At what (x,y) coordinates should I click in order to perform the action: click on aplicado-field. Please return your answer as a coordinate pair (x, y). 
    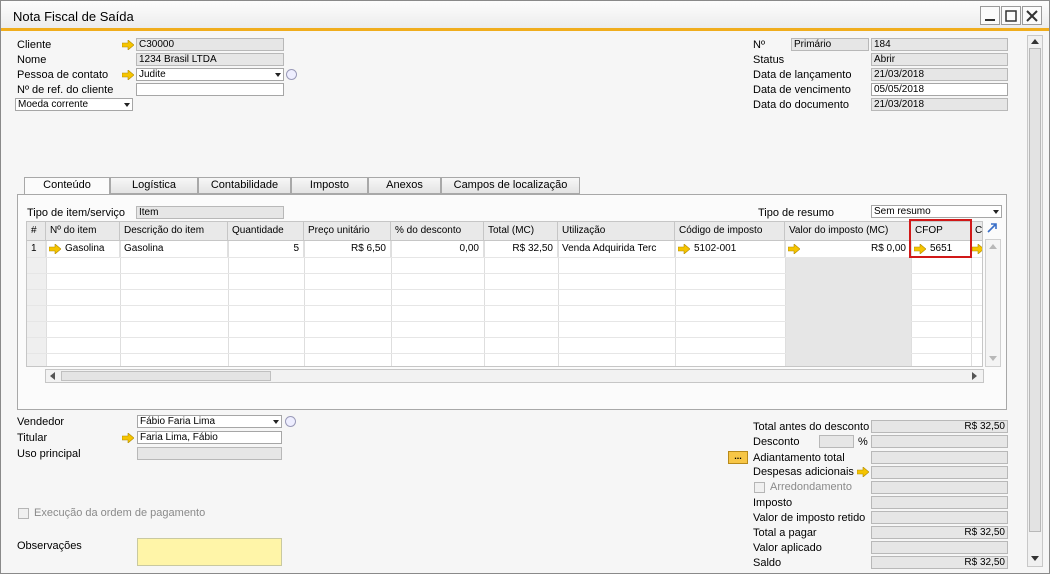
    Looking at the image, I should click on (939, 547).